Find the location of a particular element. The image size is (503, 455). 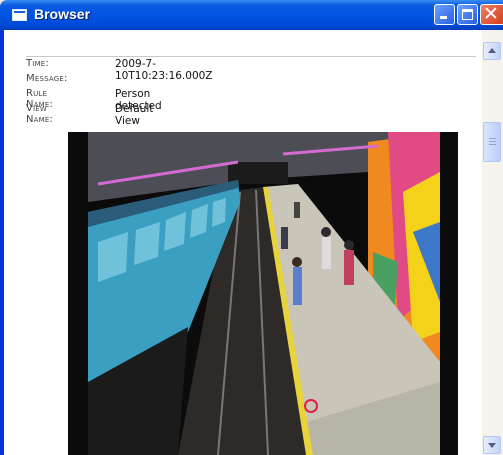

maximize-icon is located at coordinates (467, 14).